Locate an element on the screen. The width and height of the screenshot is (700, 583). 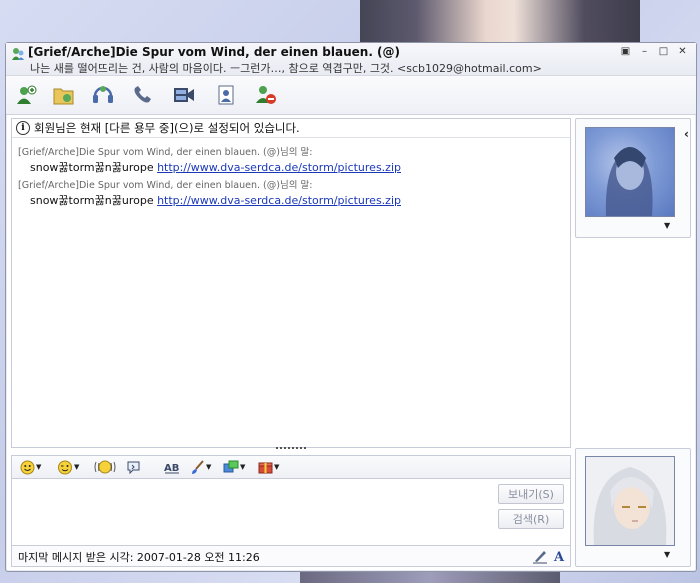
smiley-icon is located at coordinates (27, 467).